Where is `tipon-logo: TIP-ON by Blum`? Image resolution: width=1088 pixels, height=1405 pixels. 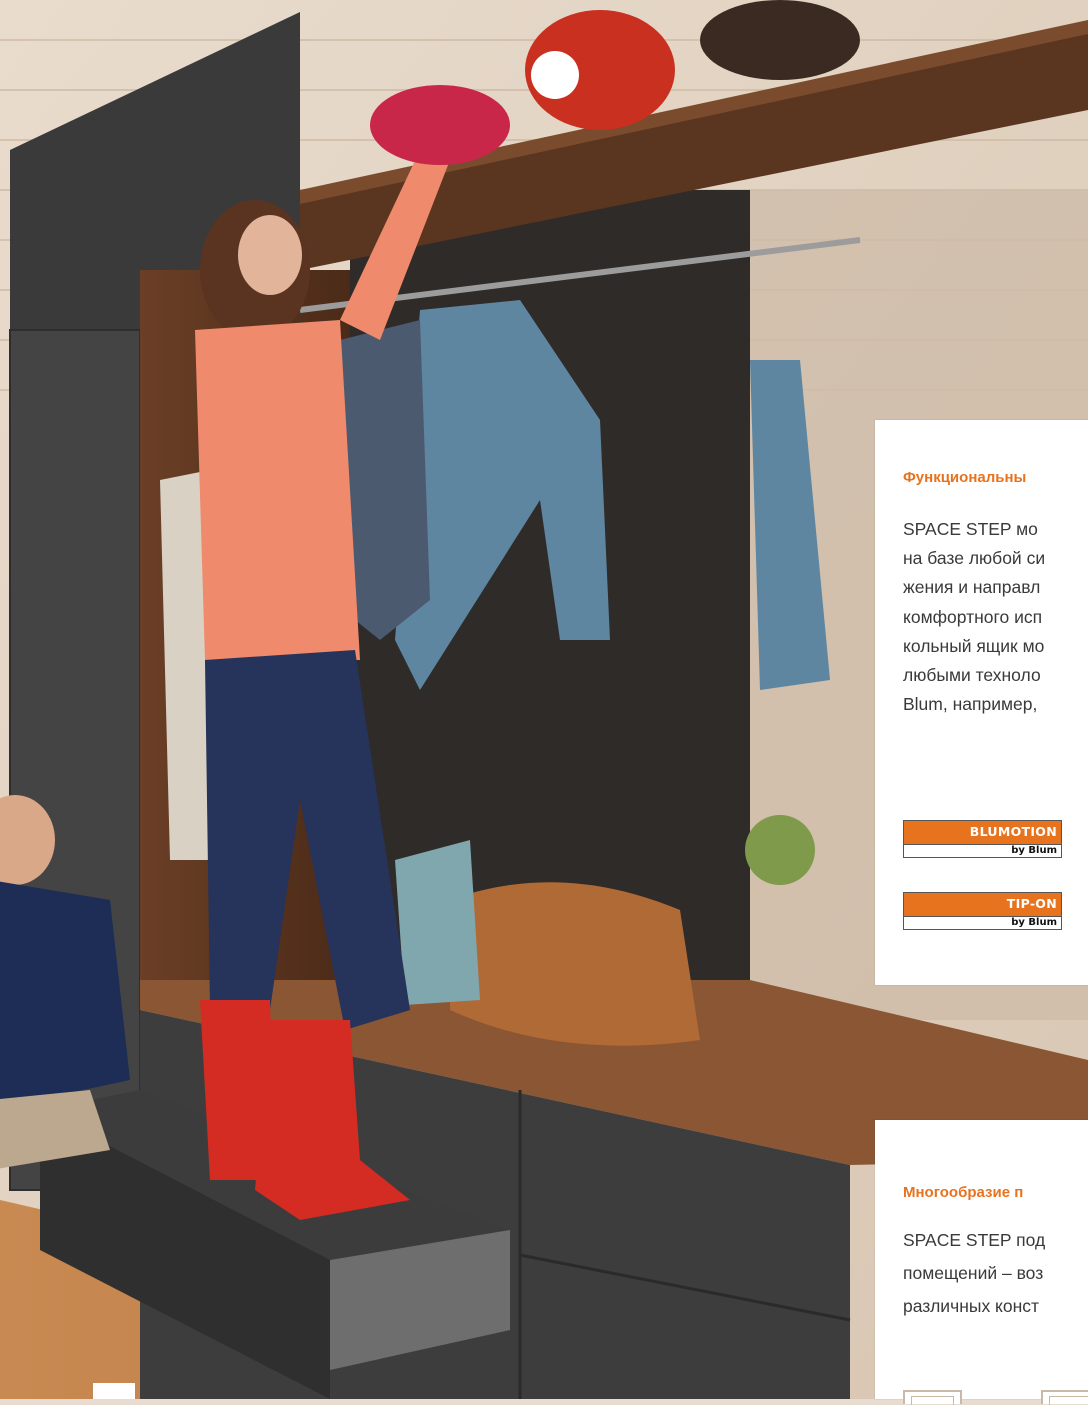
tipon-logo: TIP-ON by Blum is located at coordinates (982, 911).